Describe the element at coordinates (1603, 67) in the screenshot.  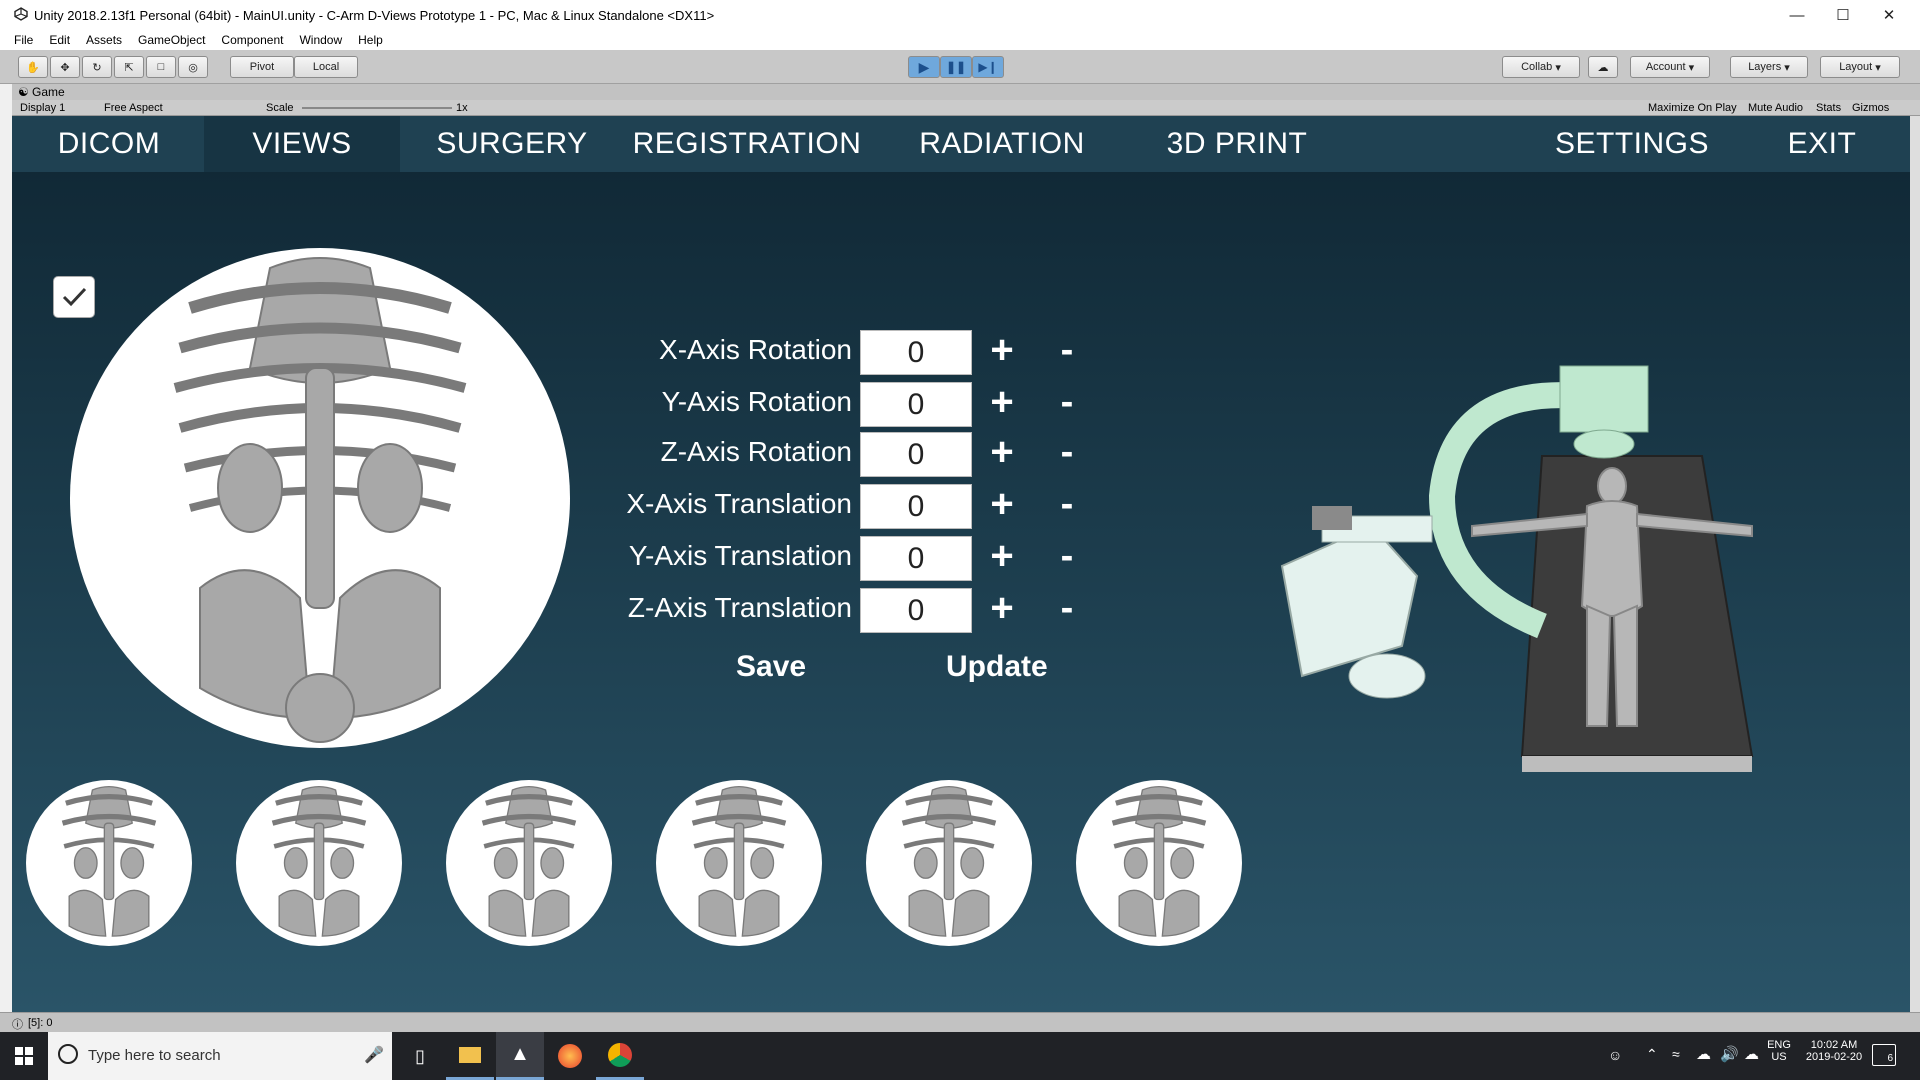
I see `cloud-icon: ☁` at that location.